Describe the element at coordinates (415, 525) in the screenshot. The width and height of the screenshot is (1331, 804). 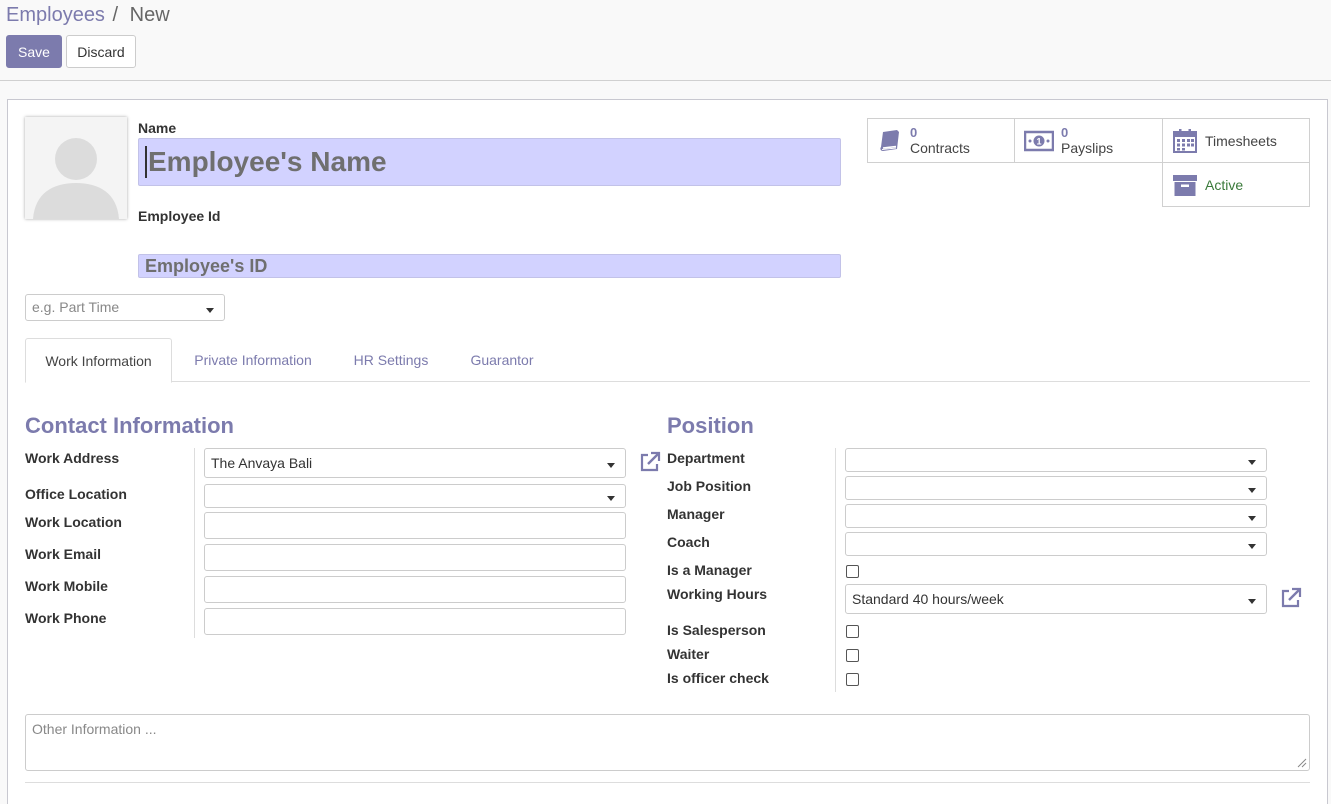
I see `work-location-input` at that location.